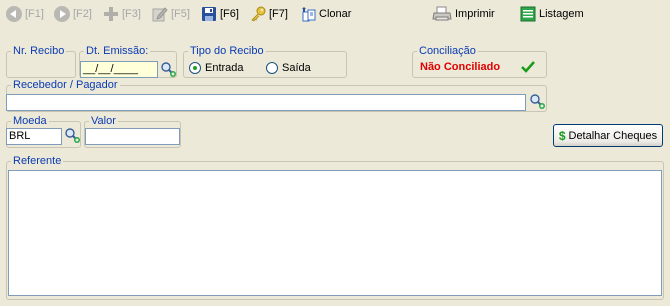 Image resolution: width=670 pixels, height=306 pixels. I want to click on moeda-lookup-icon, so click(72, 135).